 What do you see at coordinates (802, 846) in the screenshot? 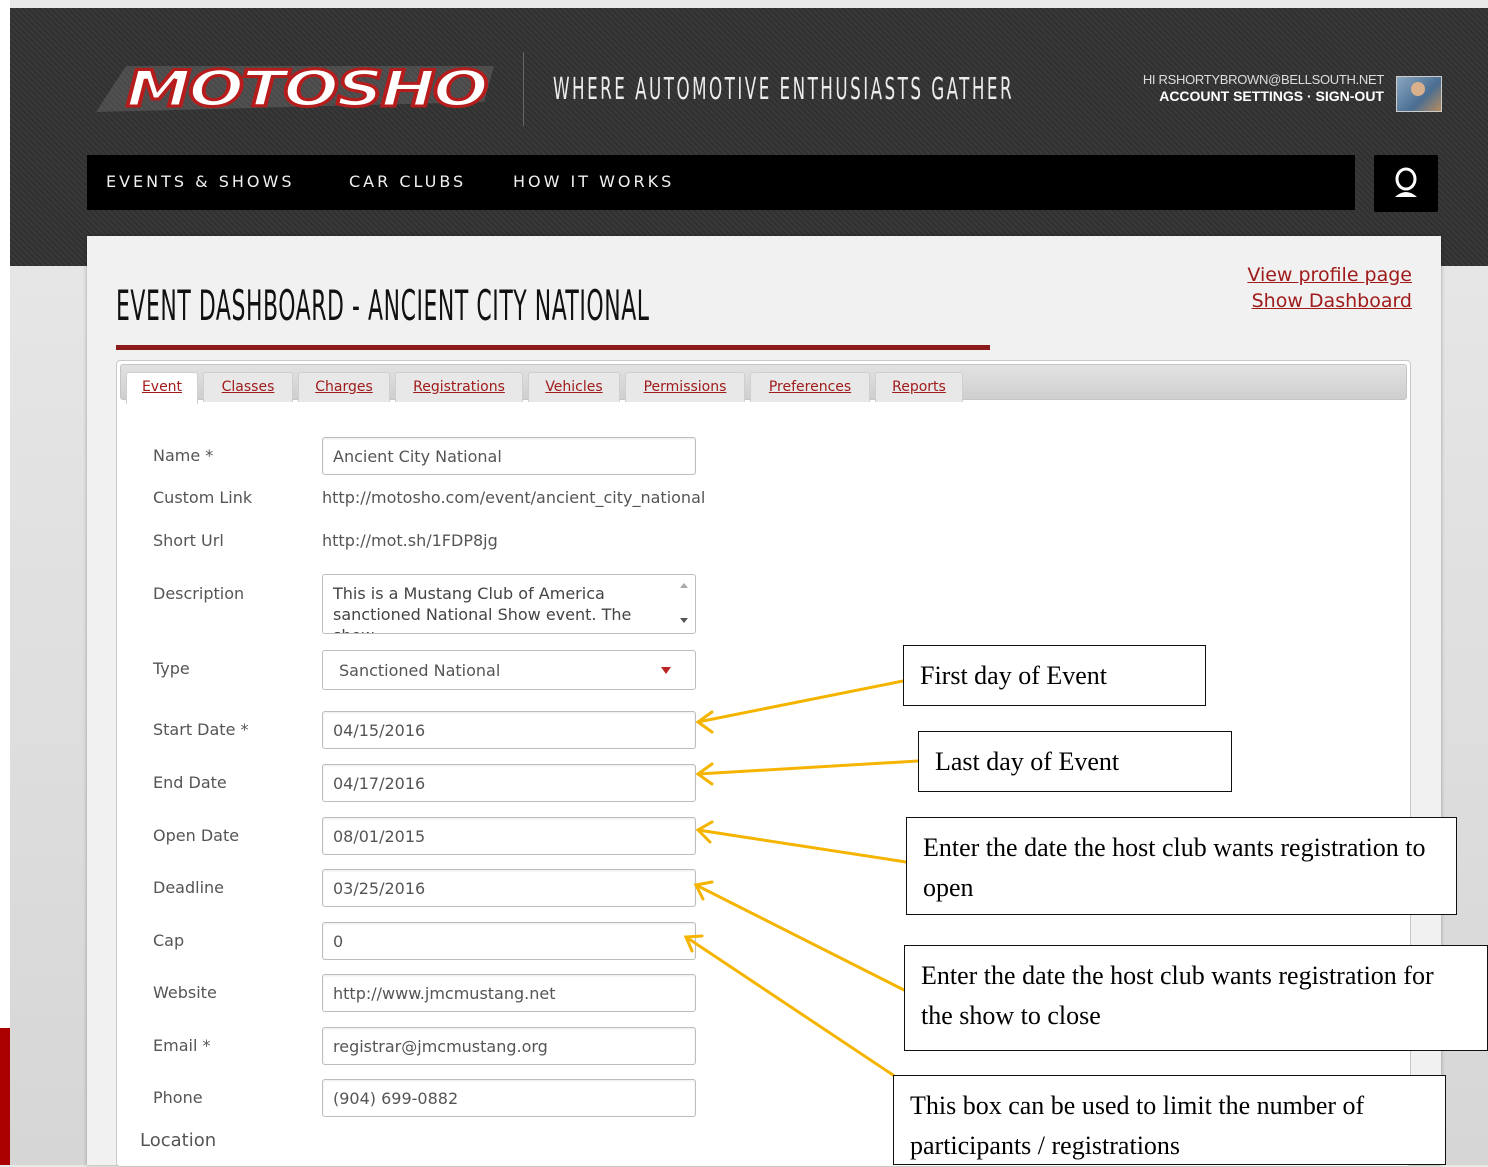
I see `arrow-open-date` at bounding box center [802, 846].